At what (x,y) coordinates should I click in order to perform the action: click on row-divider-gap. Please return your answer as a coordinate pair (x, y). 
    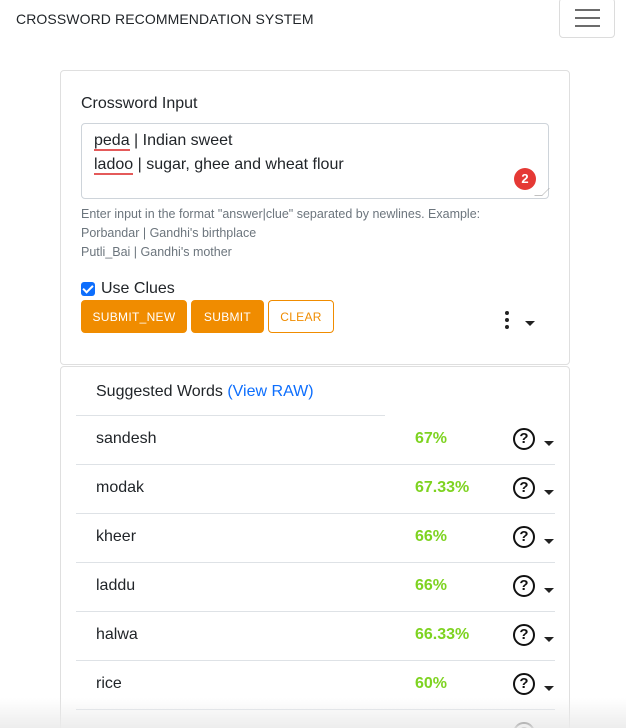
    Looking at the image, I should click on (470, 415).